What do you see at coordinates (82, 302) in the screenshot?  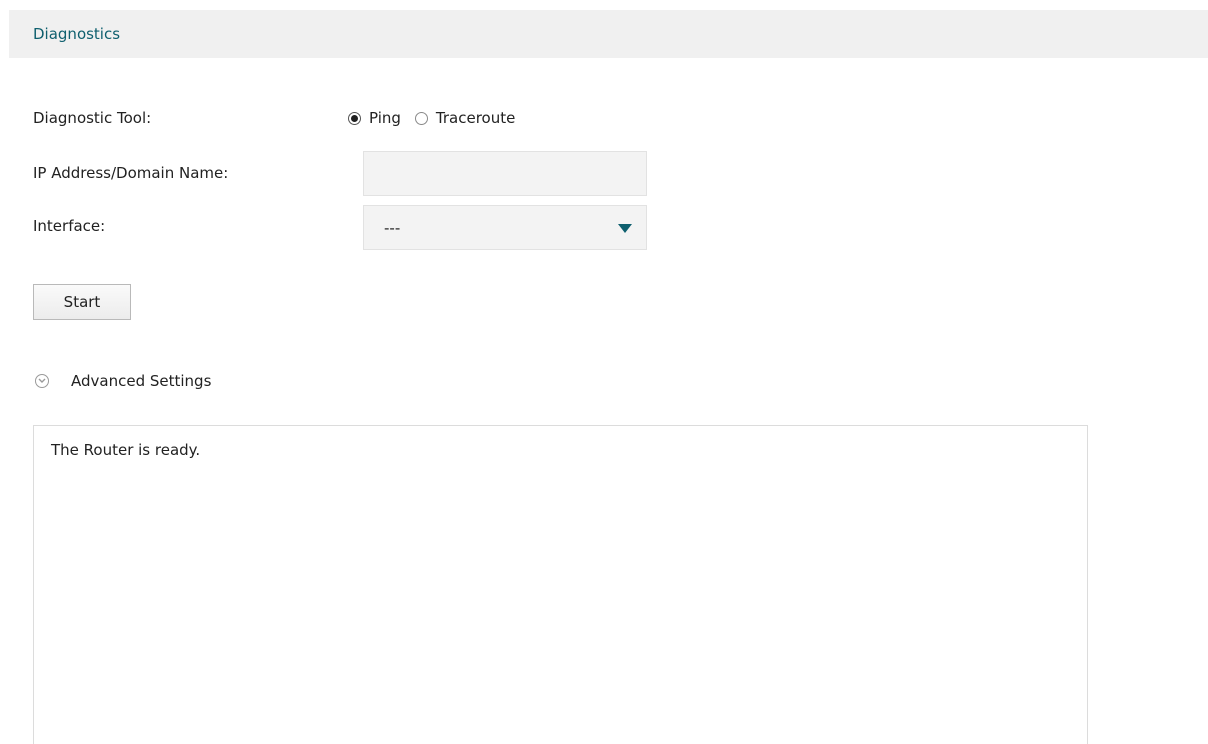 I see `start-button: Start` at bounding box center [82, 302].